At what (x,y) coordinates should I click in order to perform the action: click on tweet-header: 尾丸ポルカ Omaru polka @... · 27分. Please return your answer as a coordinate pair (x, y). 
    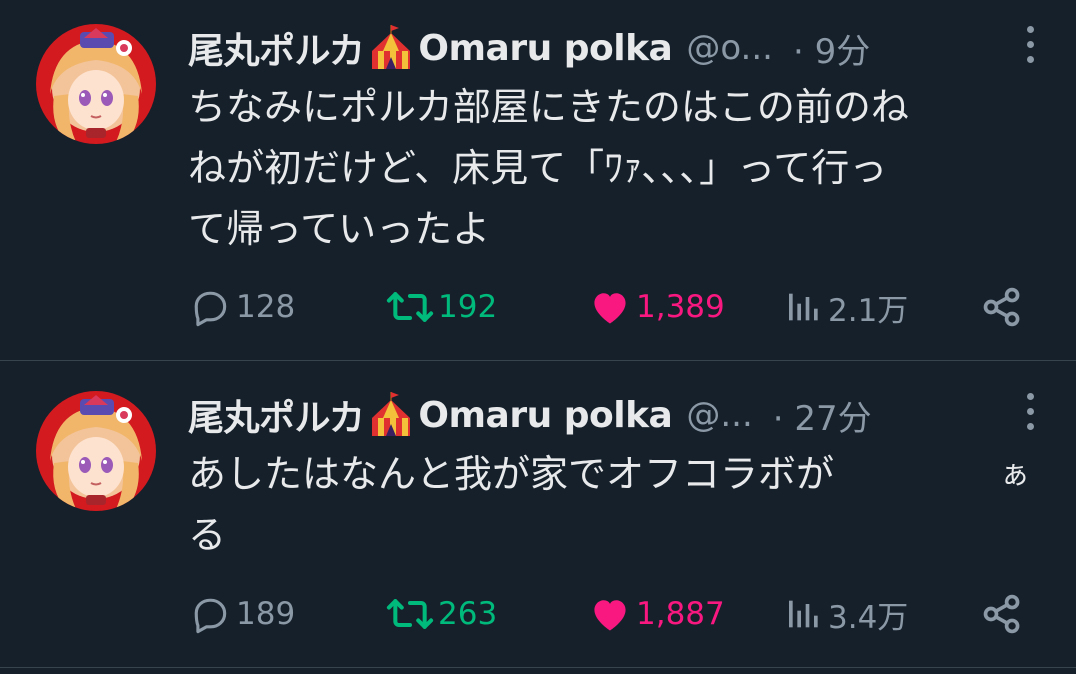
    Looking at the image, I should click on (632, 415).